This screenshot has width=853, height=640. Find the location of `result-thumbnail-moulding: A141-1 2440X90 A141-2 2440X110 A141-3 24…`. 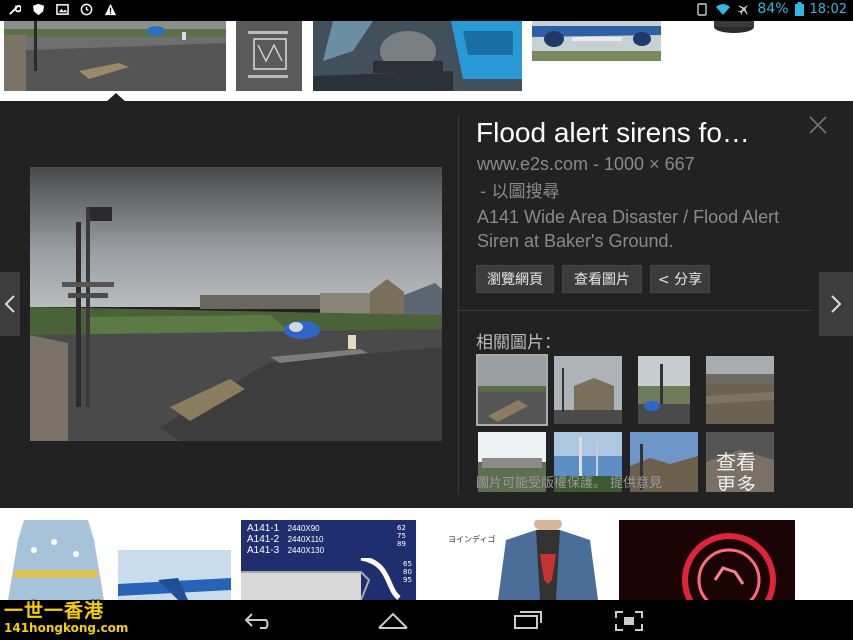

result-thumbnail-moulding: A141-1 2440X90 A141-2 2440X110 A141-3 24… is located at coordinates (328, 560).